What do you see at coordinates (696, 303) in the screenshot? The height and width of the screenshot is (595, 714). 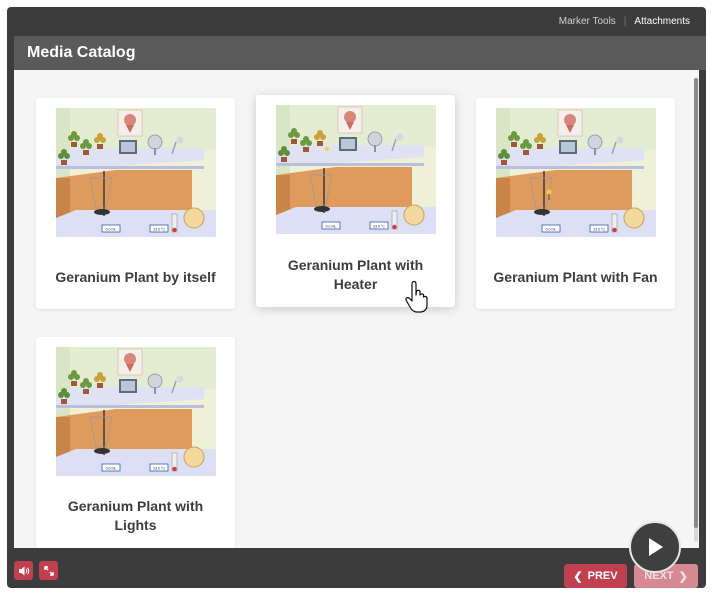 I see `scrollbar-thumb` at bounding box center [696, 303].